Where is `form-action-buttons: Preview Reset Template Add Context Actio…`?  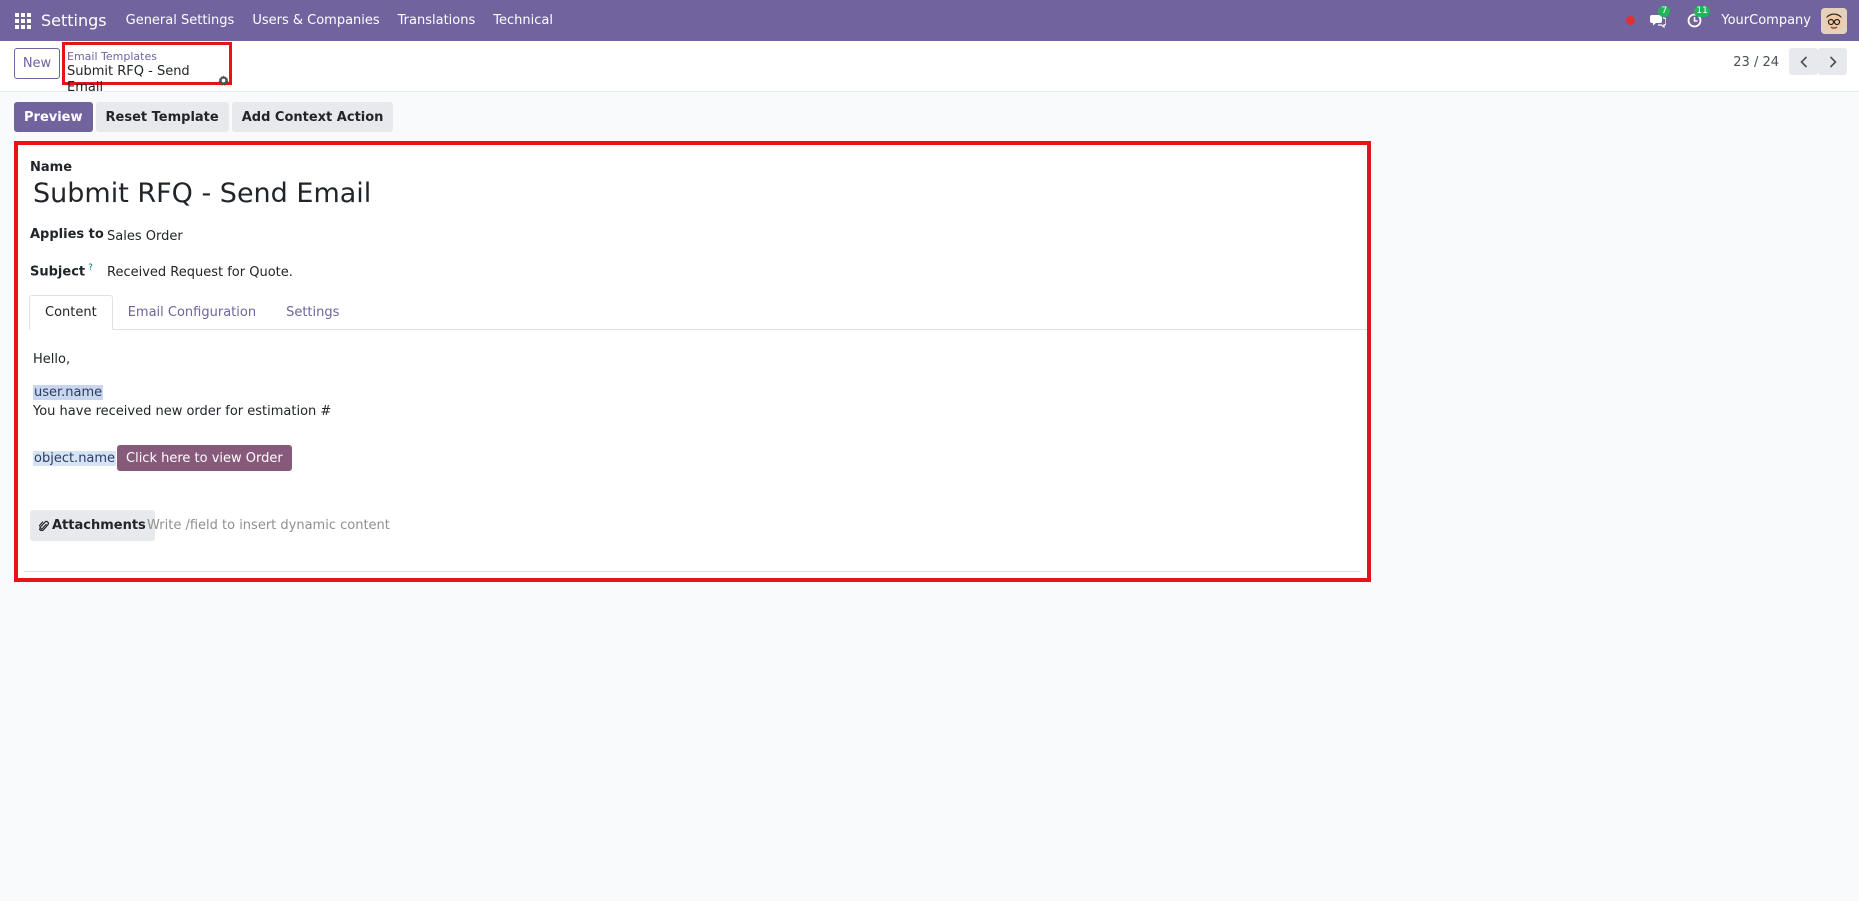
form-action-buttons: Preview Reset Template Add Context Actio… is located at coordinates (204, 117).